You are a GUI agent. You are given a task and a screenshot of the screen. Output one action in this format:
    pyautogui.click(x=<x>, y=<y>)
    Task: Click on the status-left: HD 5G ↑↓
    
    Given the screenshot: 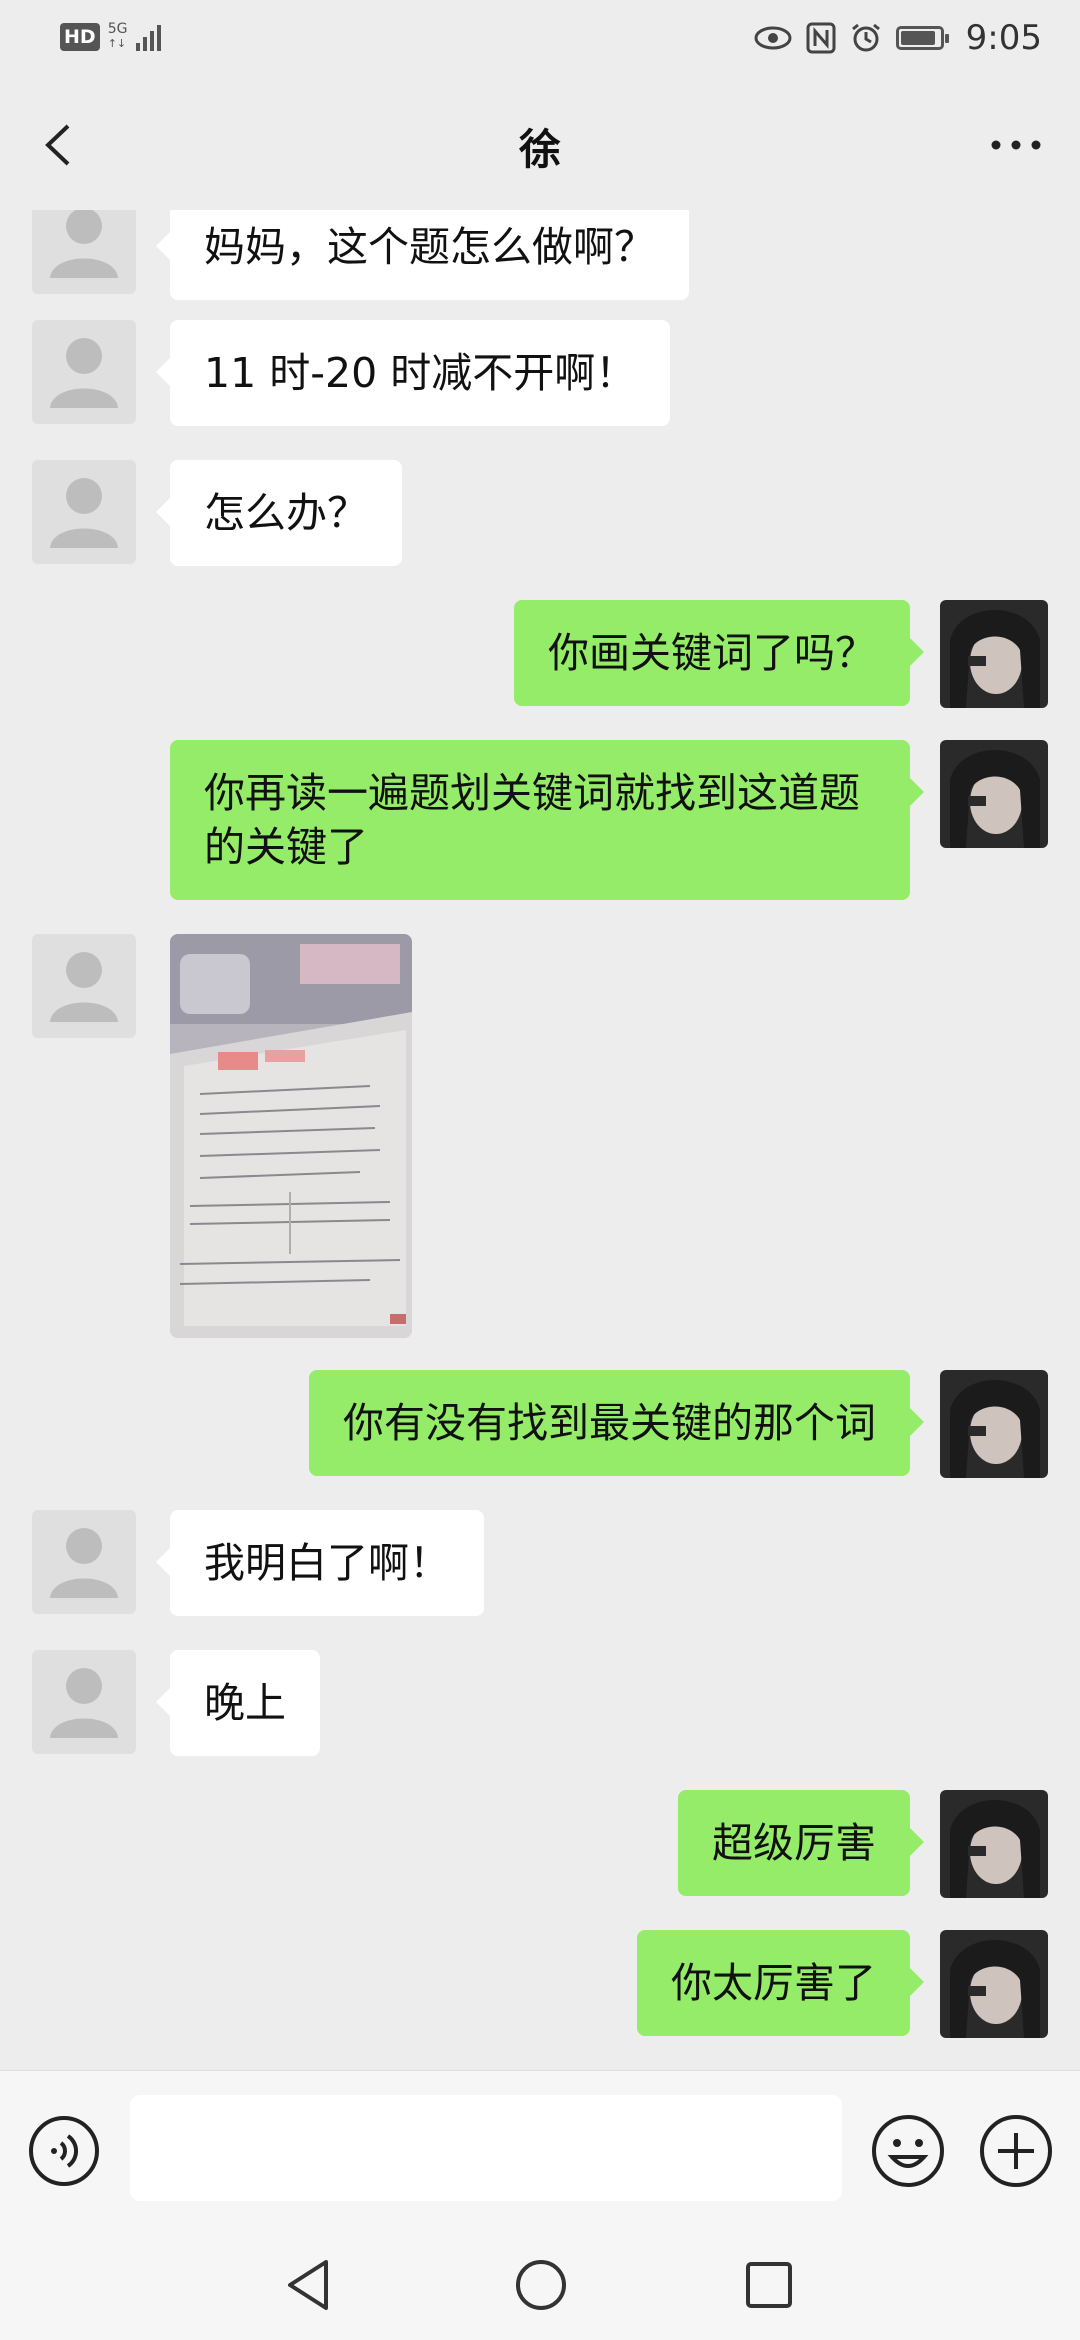 What is the action you would take?
    pyautogui.click(x=110, y=36)
    